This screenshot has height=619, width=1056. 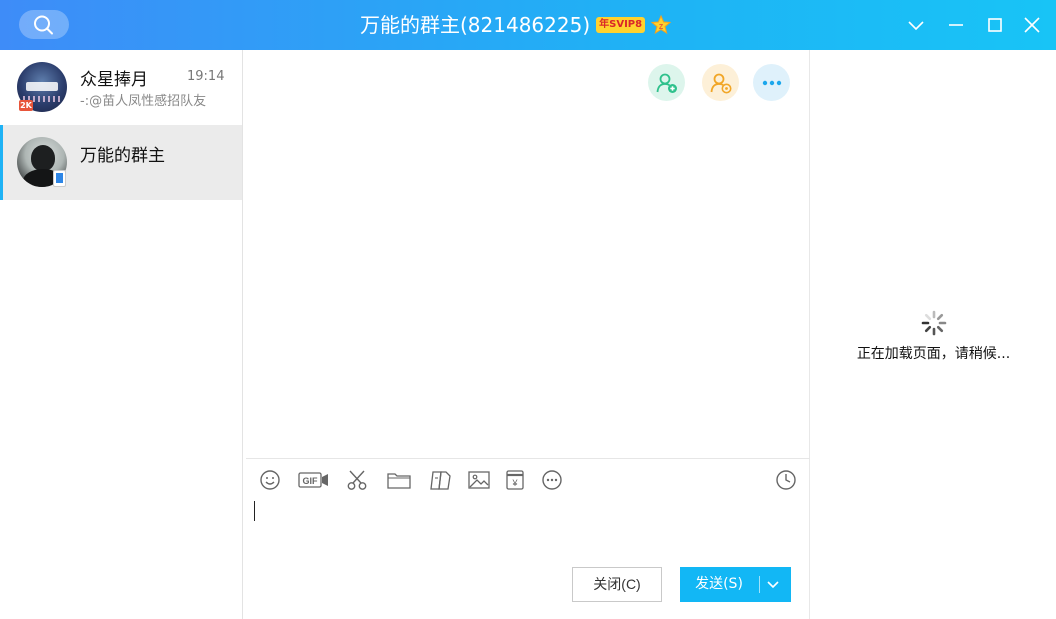 What do you see at coordinates (759, 584) in the screenshot?
I see `send-divider` at bounding box center [759, 584].